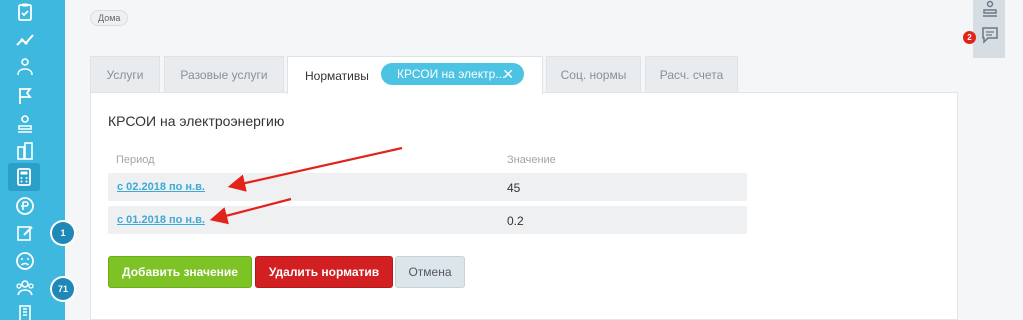 The width and height of the screenshot is (1023, 320). Describe the element at coordinates (430, 272) in the screenshot. I see `cancel-button: Отмена` at that location.